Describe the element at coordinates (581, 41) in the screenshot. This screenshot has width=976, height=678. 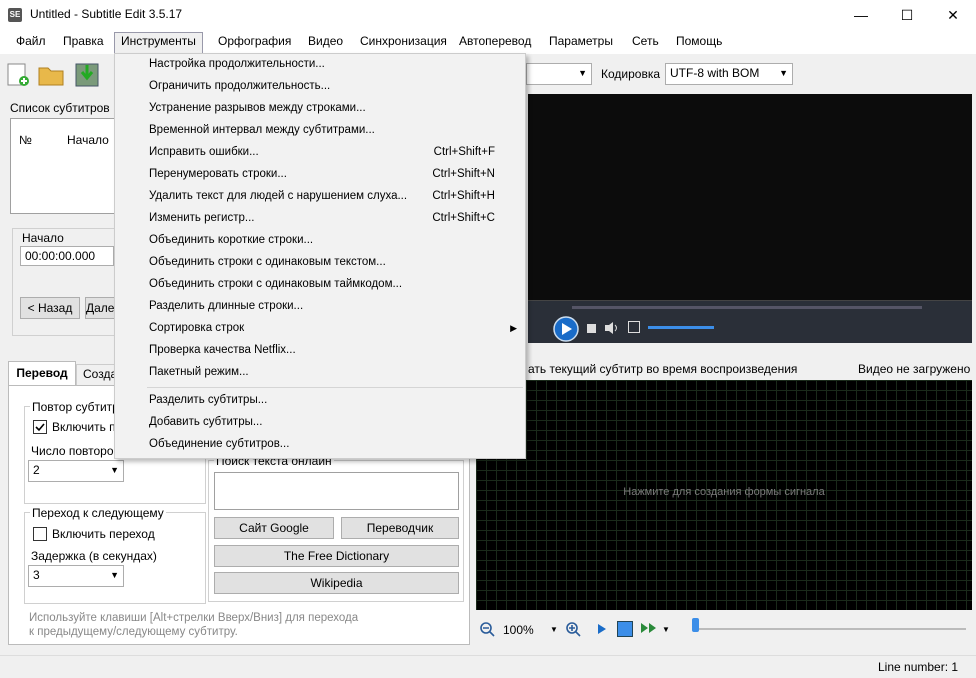
I see `menu-options: Параметры` at that location.